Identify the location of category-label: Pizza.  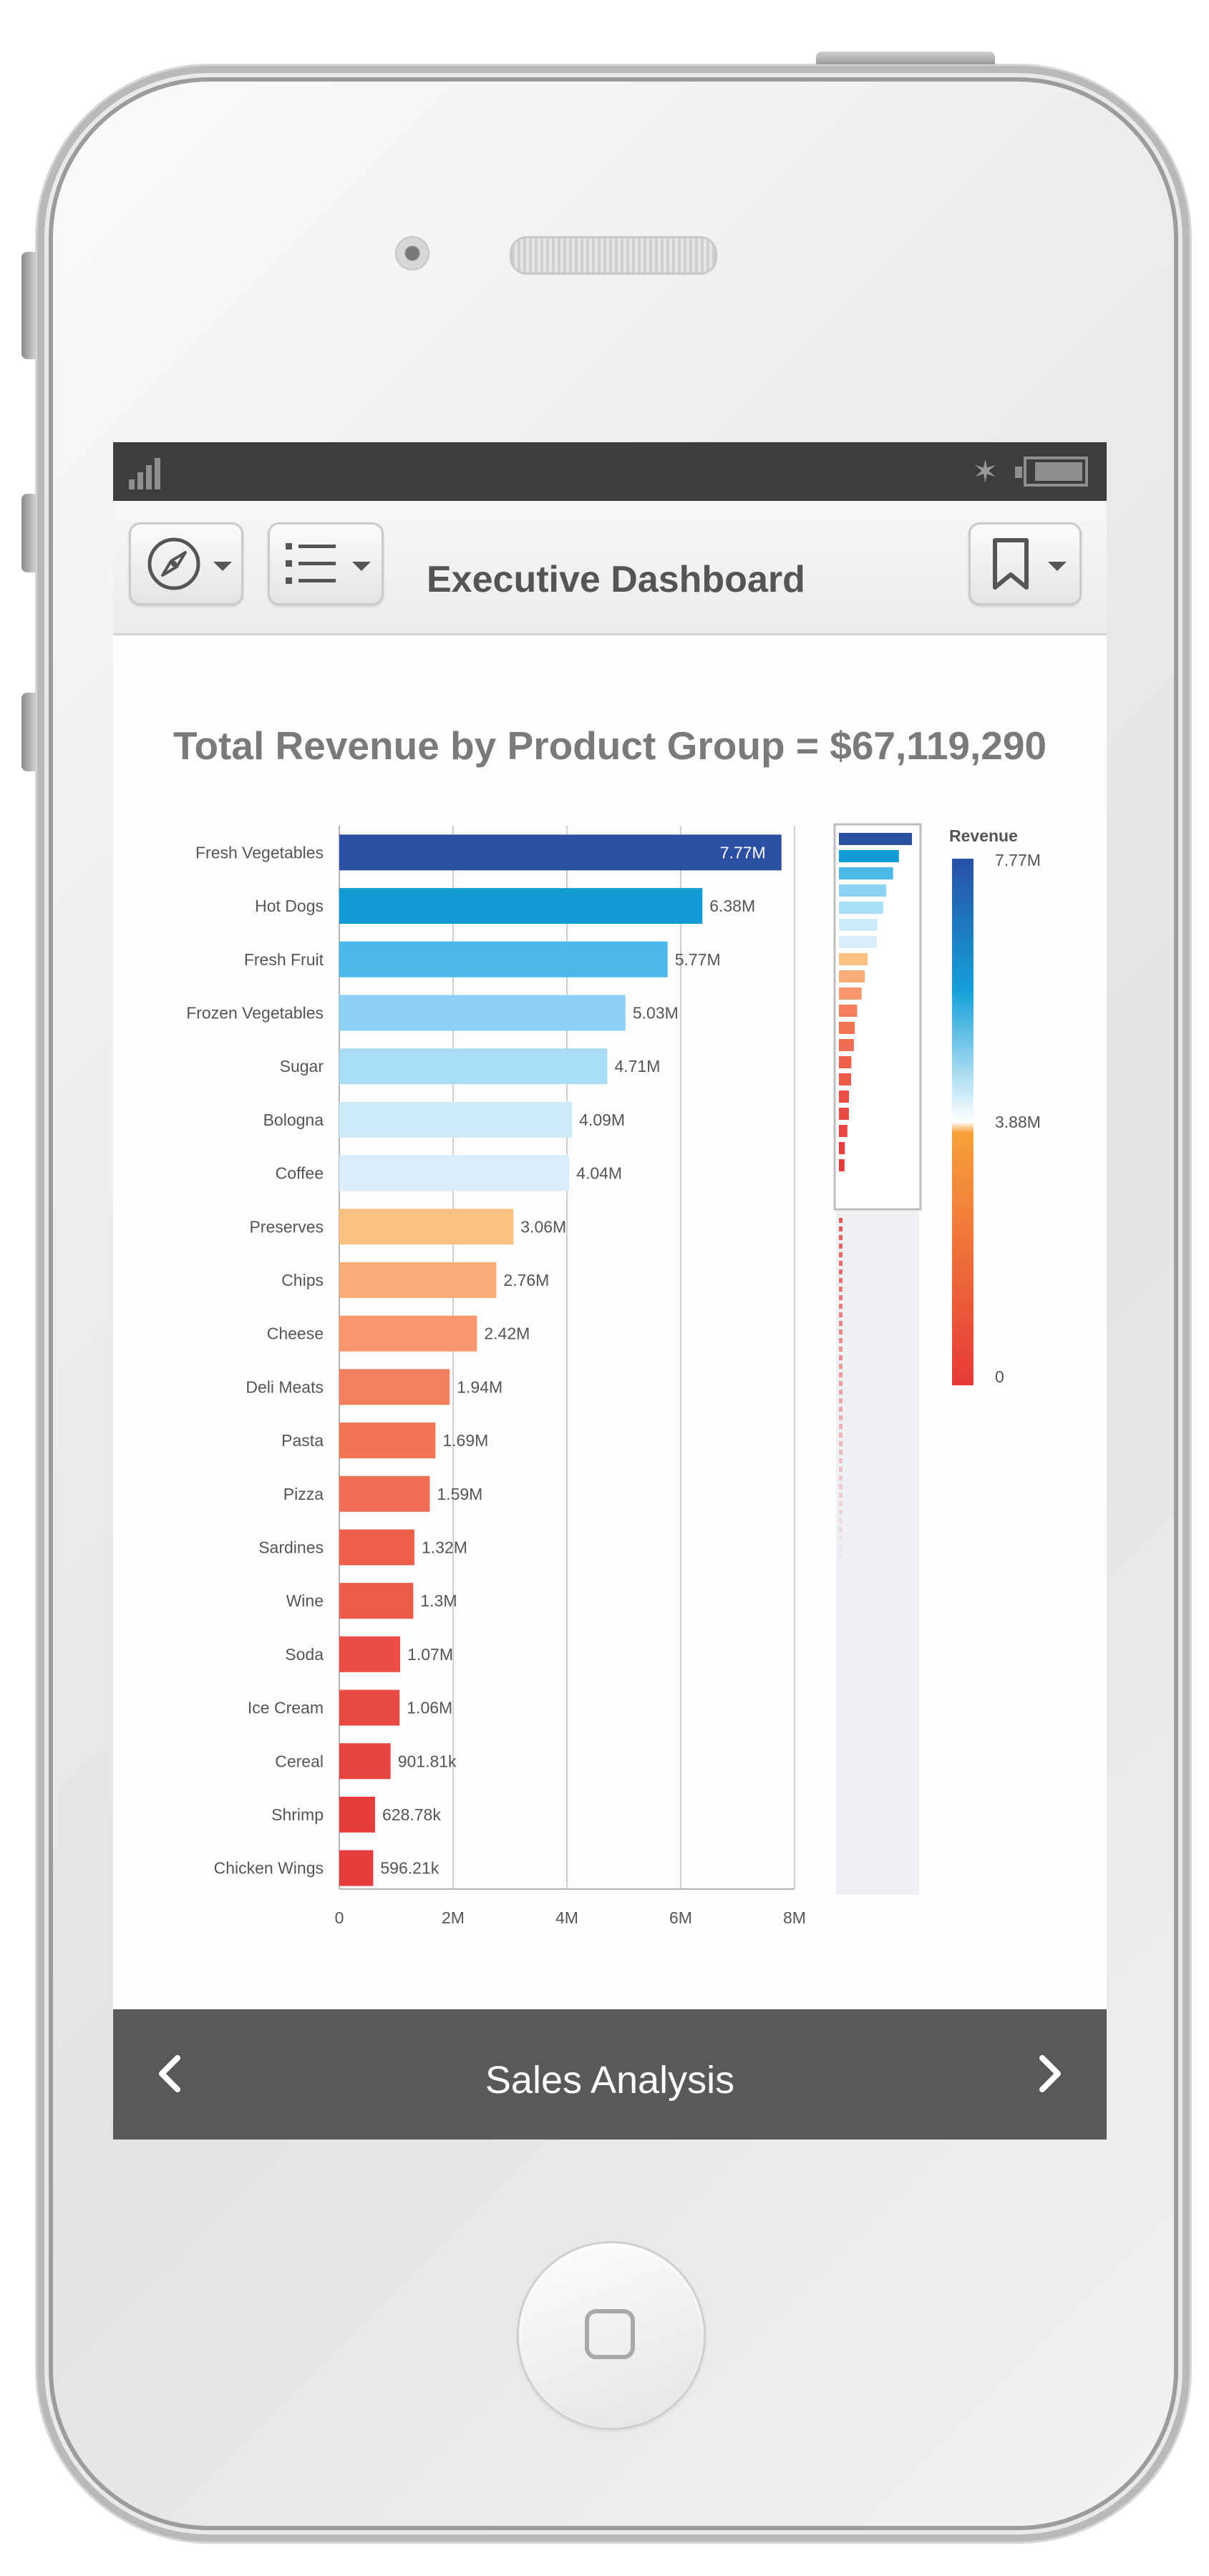
(303, 1494).